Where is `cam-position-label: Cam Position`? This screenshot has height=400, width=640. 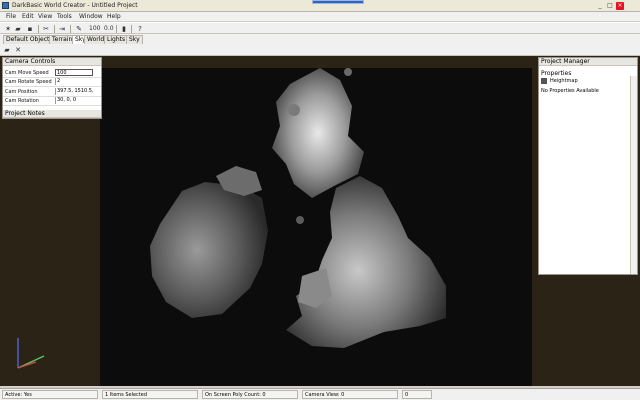 cam-position-label: Cam Position is located at coordinates (21, 92).